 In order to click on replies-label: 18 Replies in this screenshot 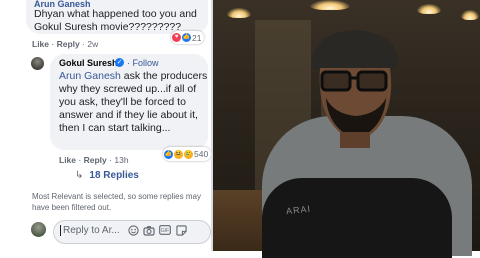, I will do `click(114, 175)`.